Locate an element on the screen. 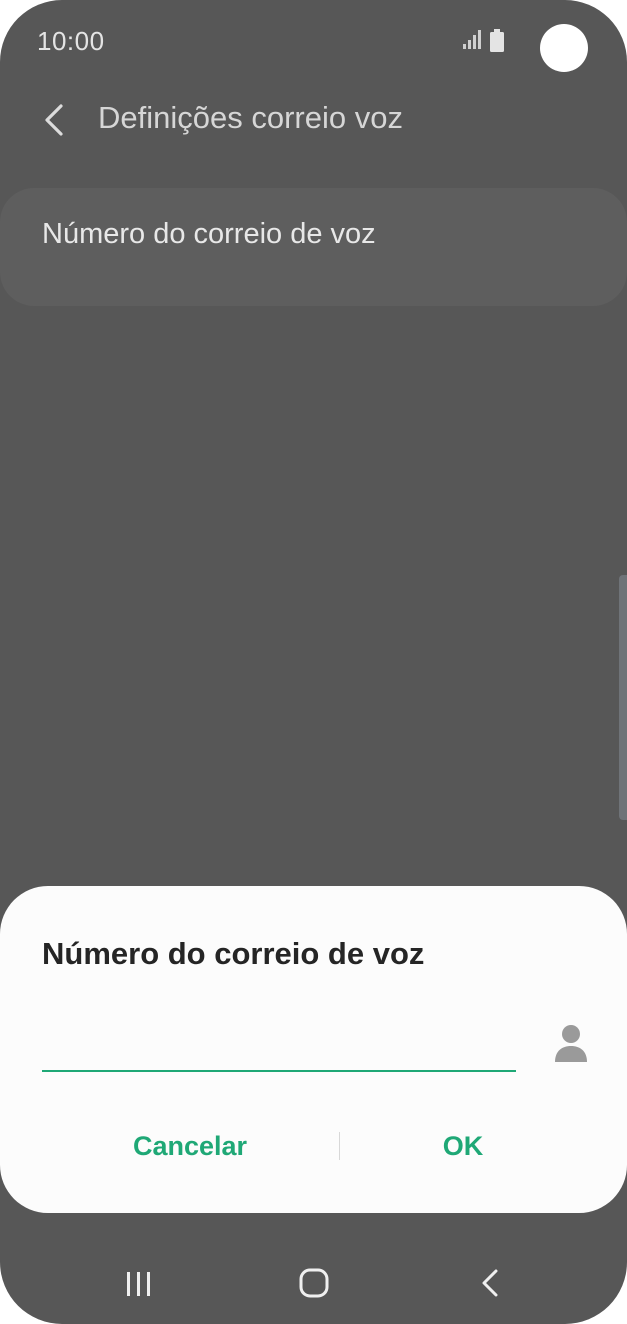 Image resolution: width=627 pixels, height=1324 pixels. list-item-voicemail-number: Número do correio de voz is located at coordinates (313, 247).